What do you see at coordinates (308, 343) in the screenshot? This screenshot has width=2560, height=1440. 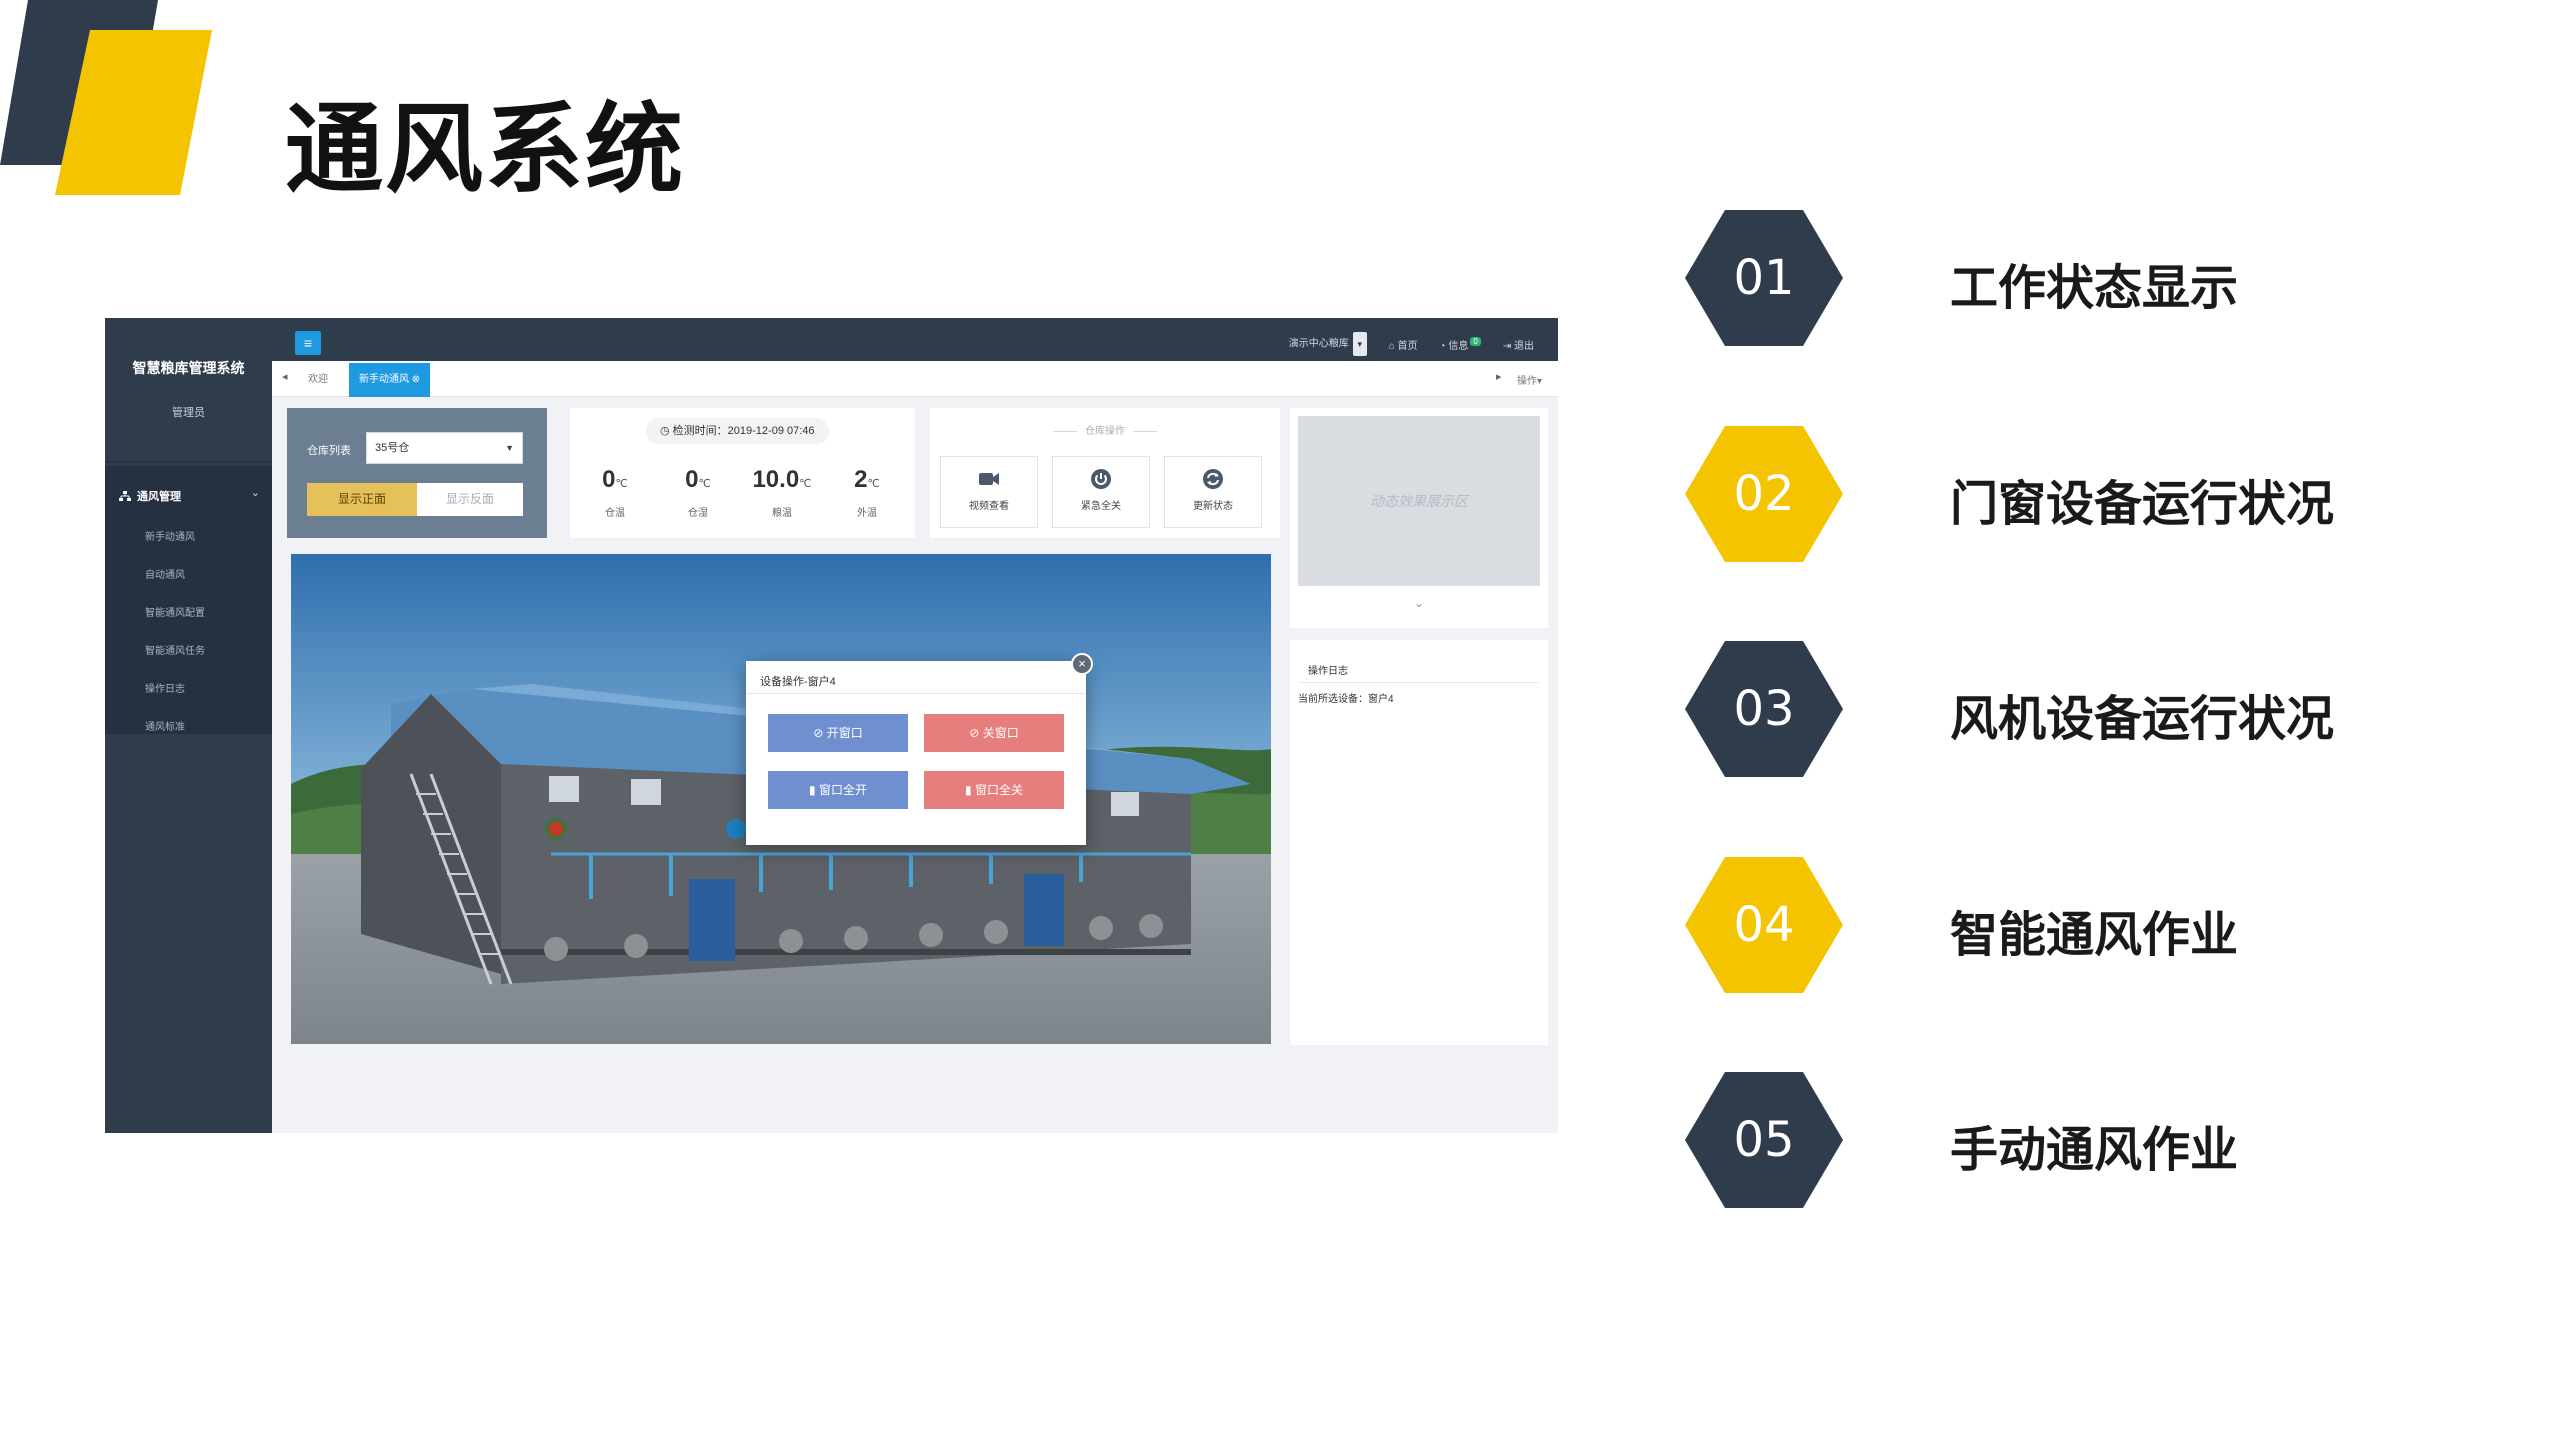 I see `menu-toggle-button: ≡` at bounding box center [308, 343].